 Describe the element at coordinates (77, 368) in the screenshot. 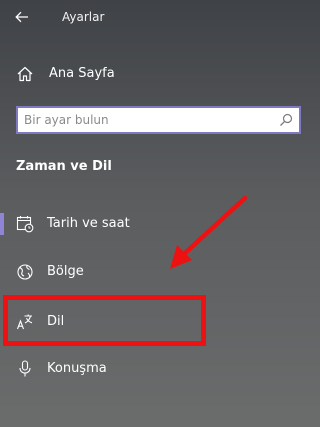

I see `sidebar-item-label: Konuşma` at that location.